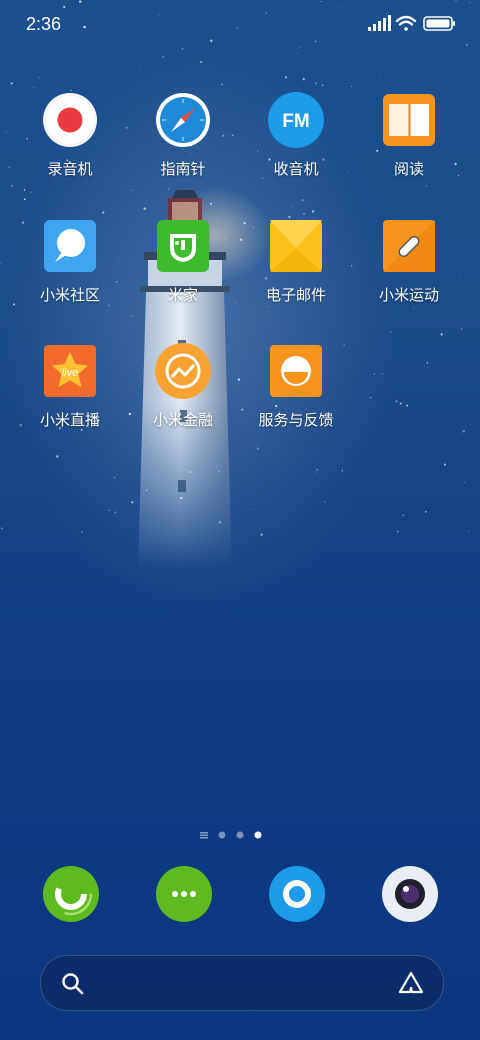  What do you see at coordinates (70, 273) in the screenshot?
I see `app-community: 小米社区` at bounding box center [70, 273].